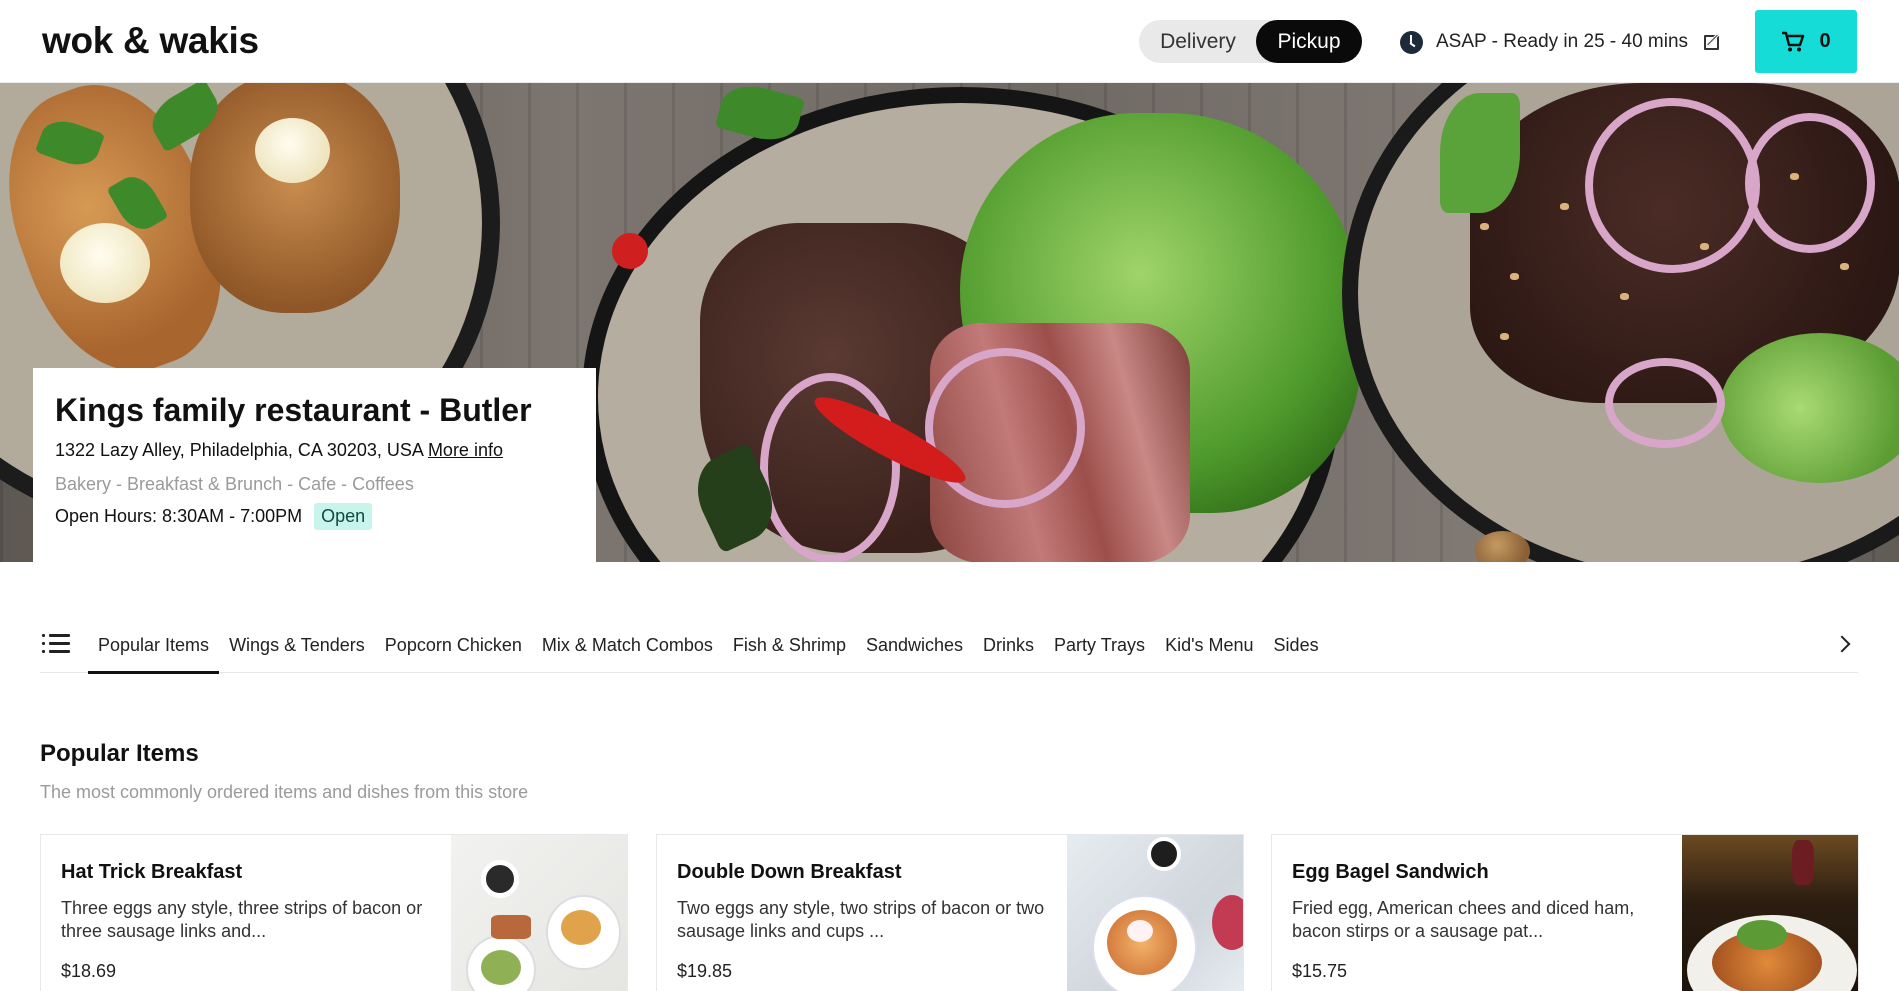 This screenshot has width=1899, height=991. I want to click on order-time-selector: ASAP - Ready in 25 - 40 mins, so click(1561, 42).